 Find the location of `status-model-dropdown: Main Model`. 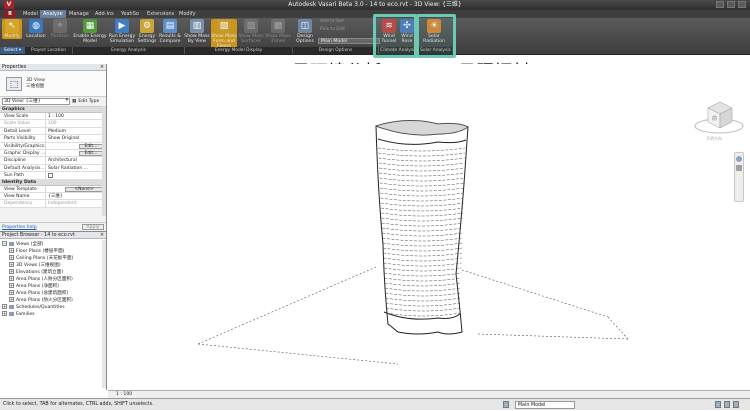

status-model-dropdown: Main Model is located at coordinates (545, 405).